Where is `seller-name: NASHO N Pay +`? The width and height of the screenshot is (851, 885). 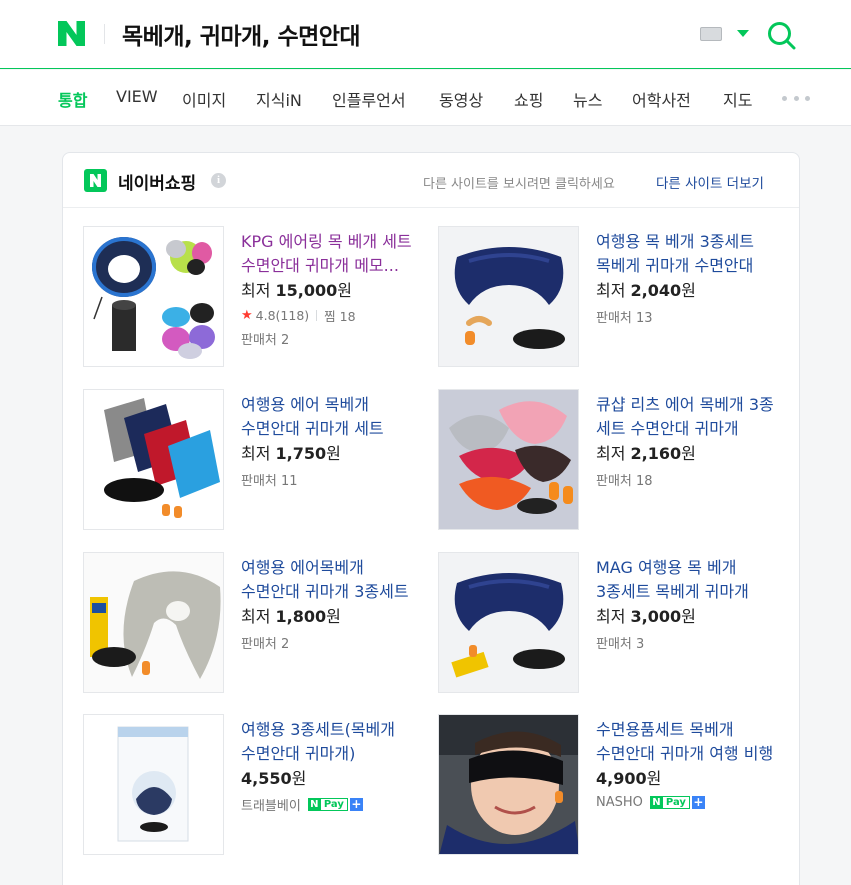
seller-name: NASHO N Pay + is located at coordinates (689, 802).